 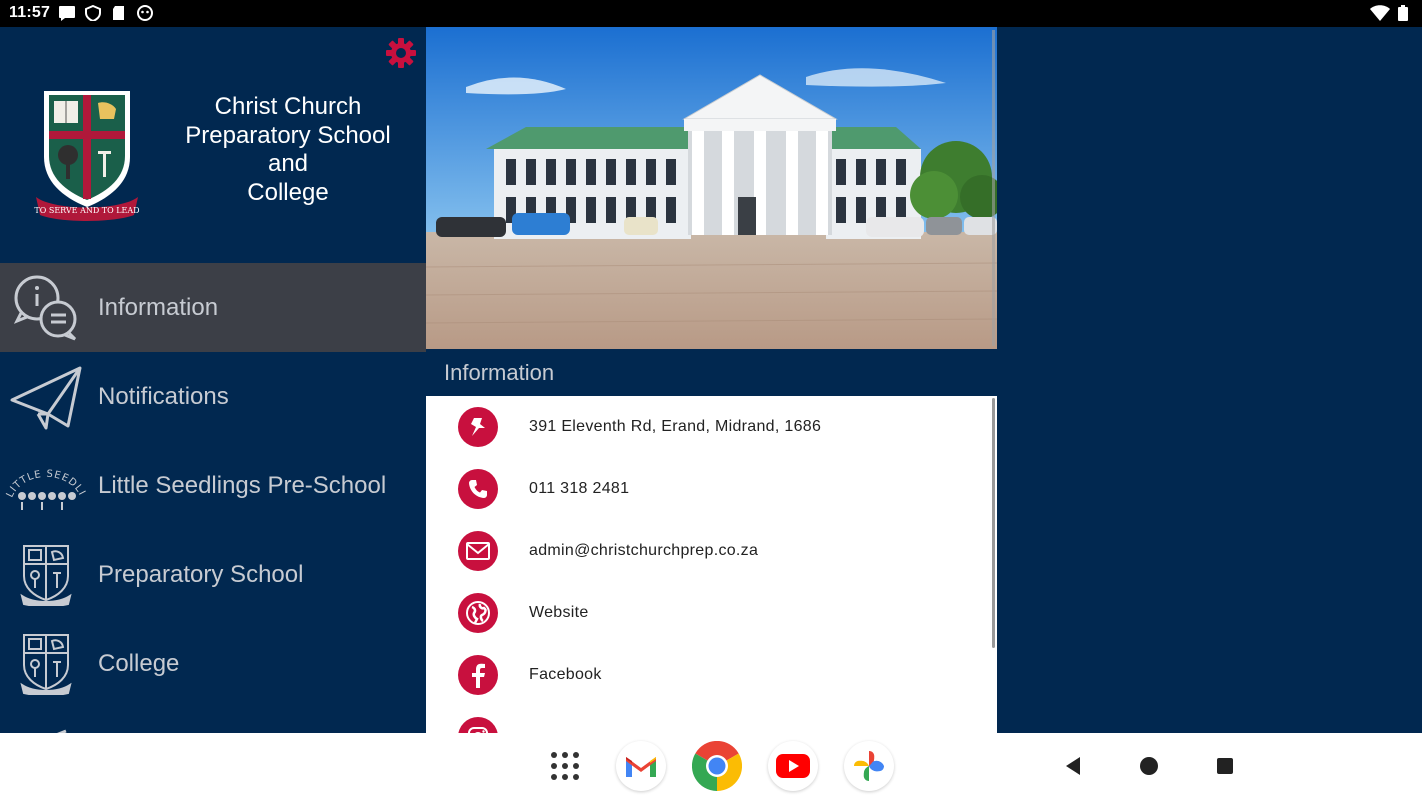 What do you see at coordinates (213, 663) in the screenshot?
I see `nav-item-college: College` at bounding box center [213, 663].